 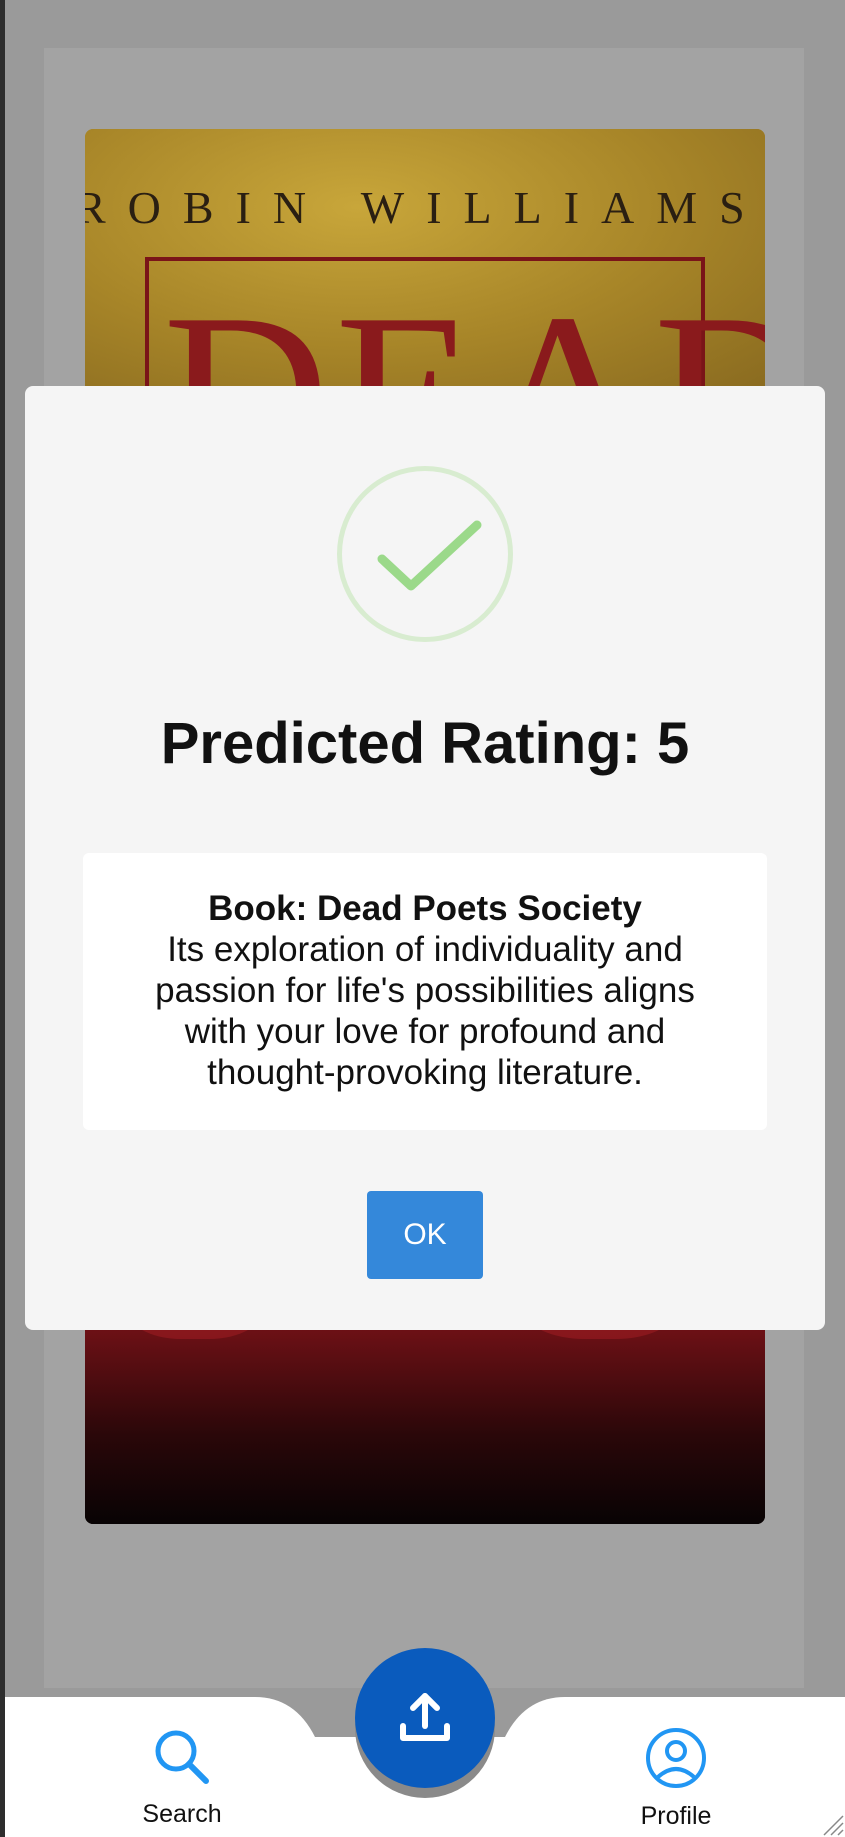 I want to click on nav-profile-label: Profile, so click(x=676, y=1816).